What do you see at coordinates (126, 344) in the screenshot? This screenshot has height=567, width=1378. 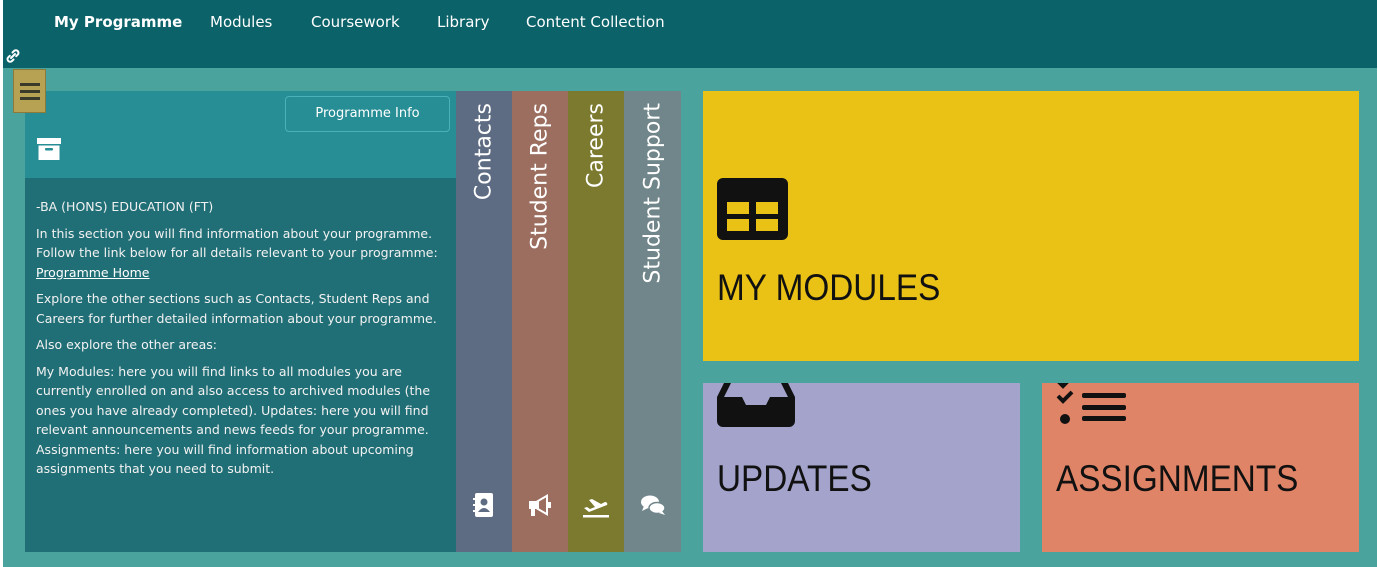 I see `programme-also-text: Also explore the other areas:` at bounding box center [126, 344].